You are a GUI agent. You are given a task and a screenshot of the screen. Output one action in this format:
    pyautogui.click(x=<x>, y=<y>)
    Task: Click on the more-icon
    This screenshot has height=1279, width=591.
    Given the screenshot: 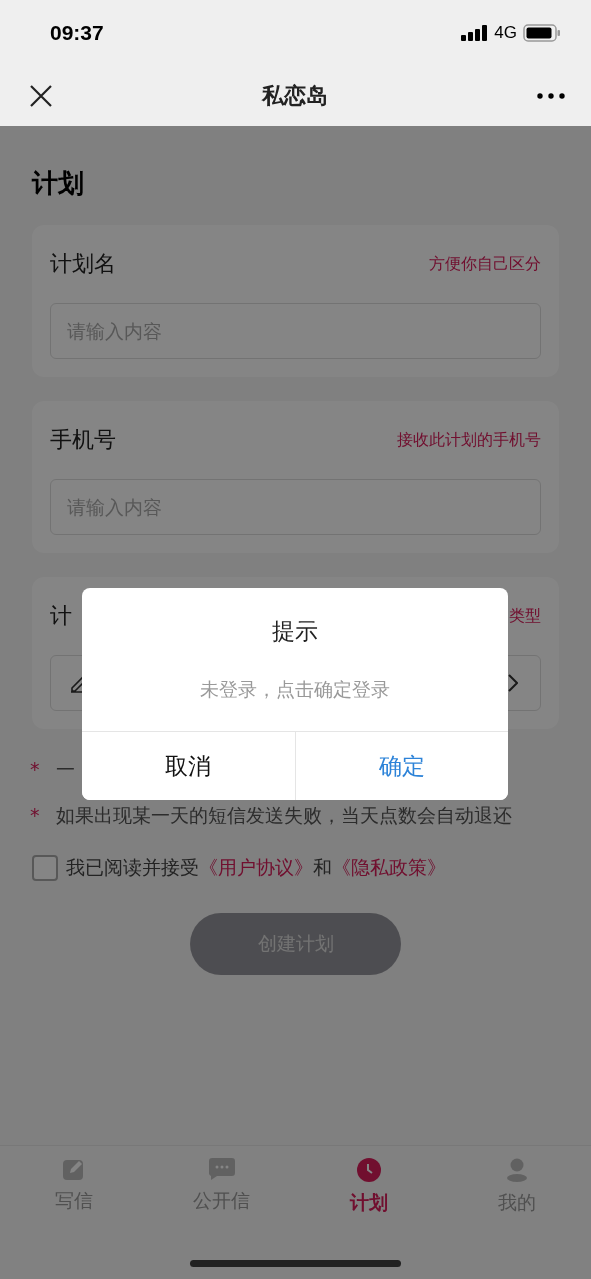 What is the action you would take?
    pyautogui.click(x=551, y=95)
    